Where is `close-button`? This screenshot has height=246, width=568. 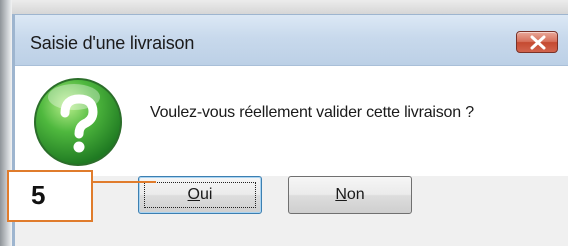
close-button is located at coordinates (537, 42).